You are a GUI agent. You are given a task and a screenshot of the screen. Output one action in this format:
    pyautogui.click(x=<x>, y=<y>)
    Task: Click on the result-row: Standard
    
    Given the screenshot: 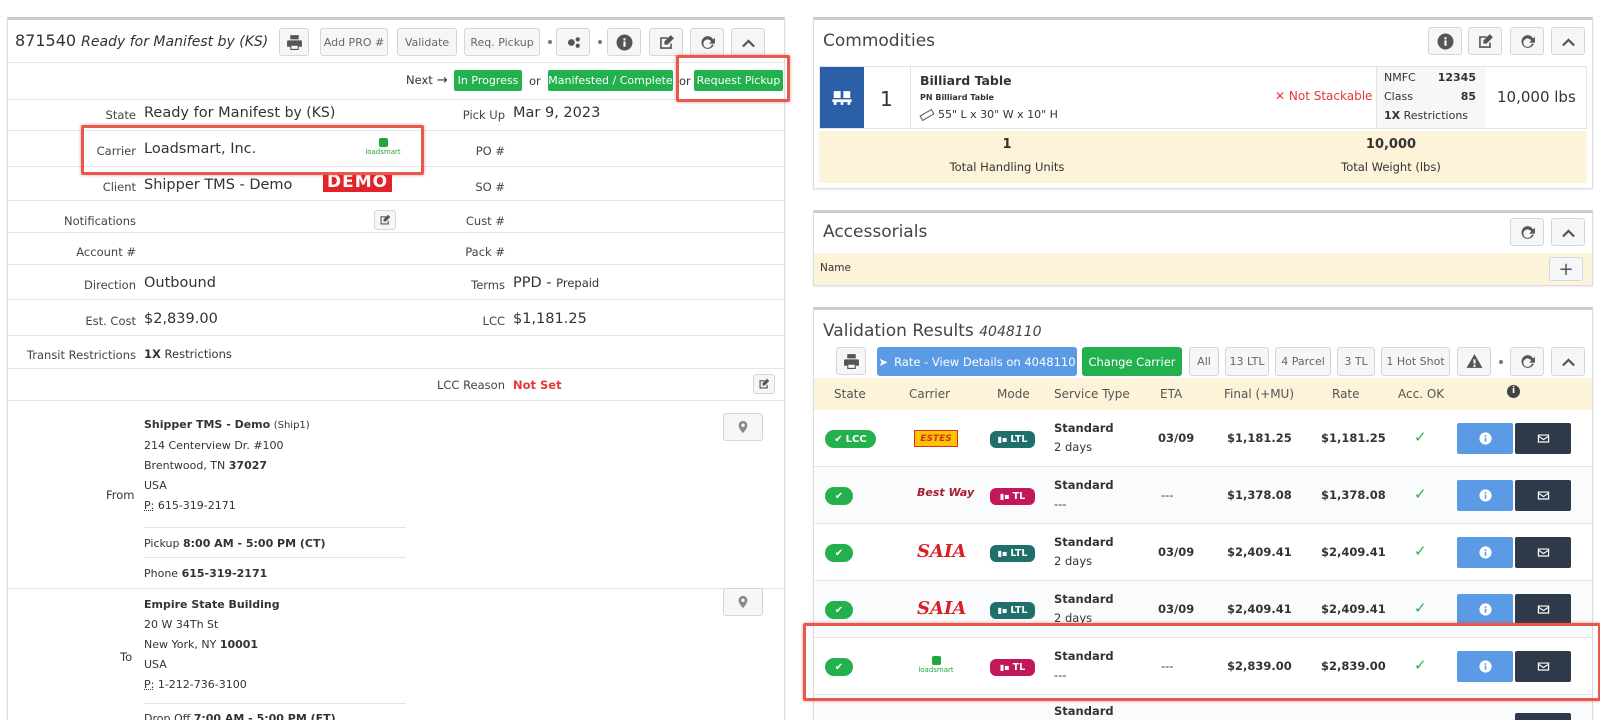 What is the action you would take?
    pyautogui.click(x=1203, y=707)
    